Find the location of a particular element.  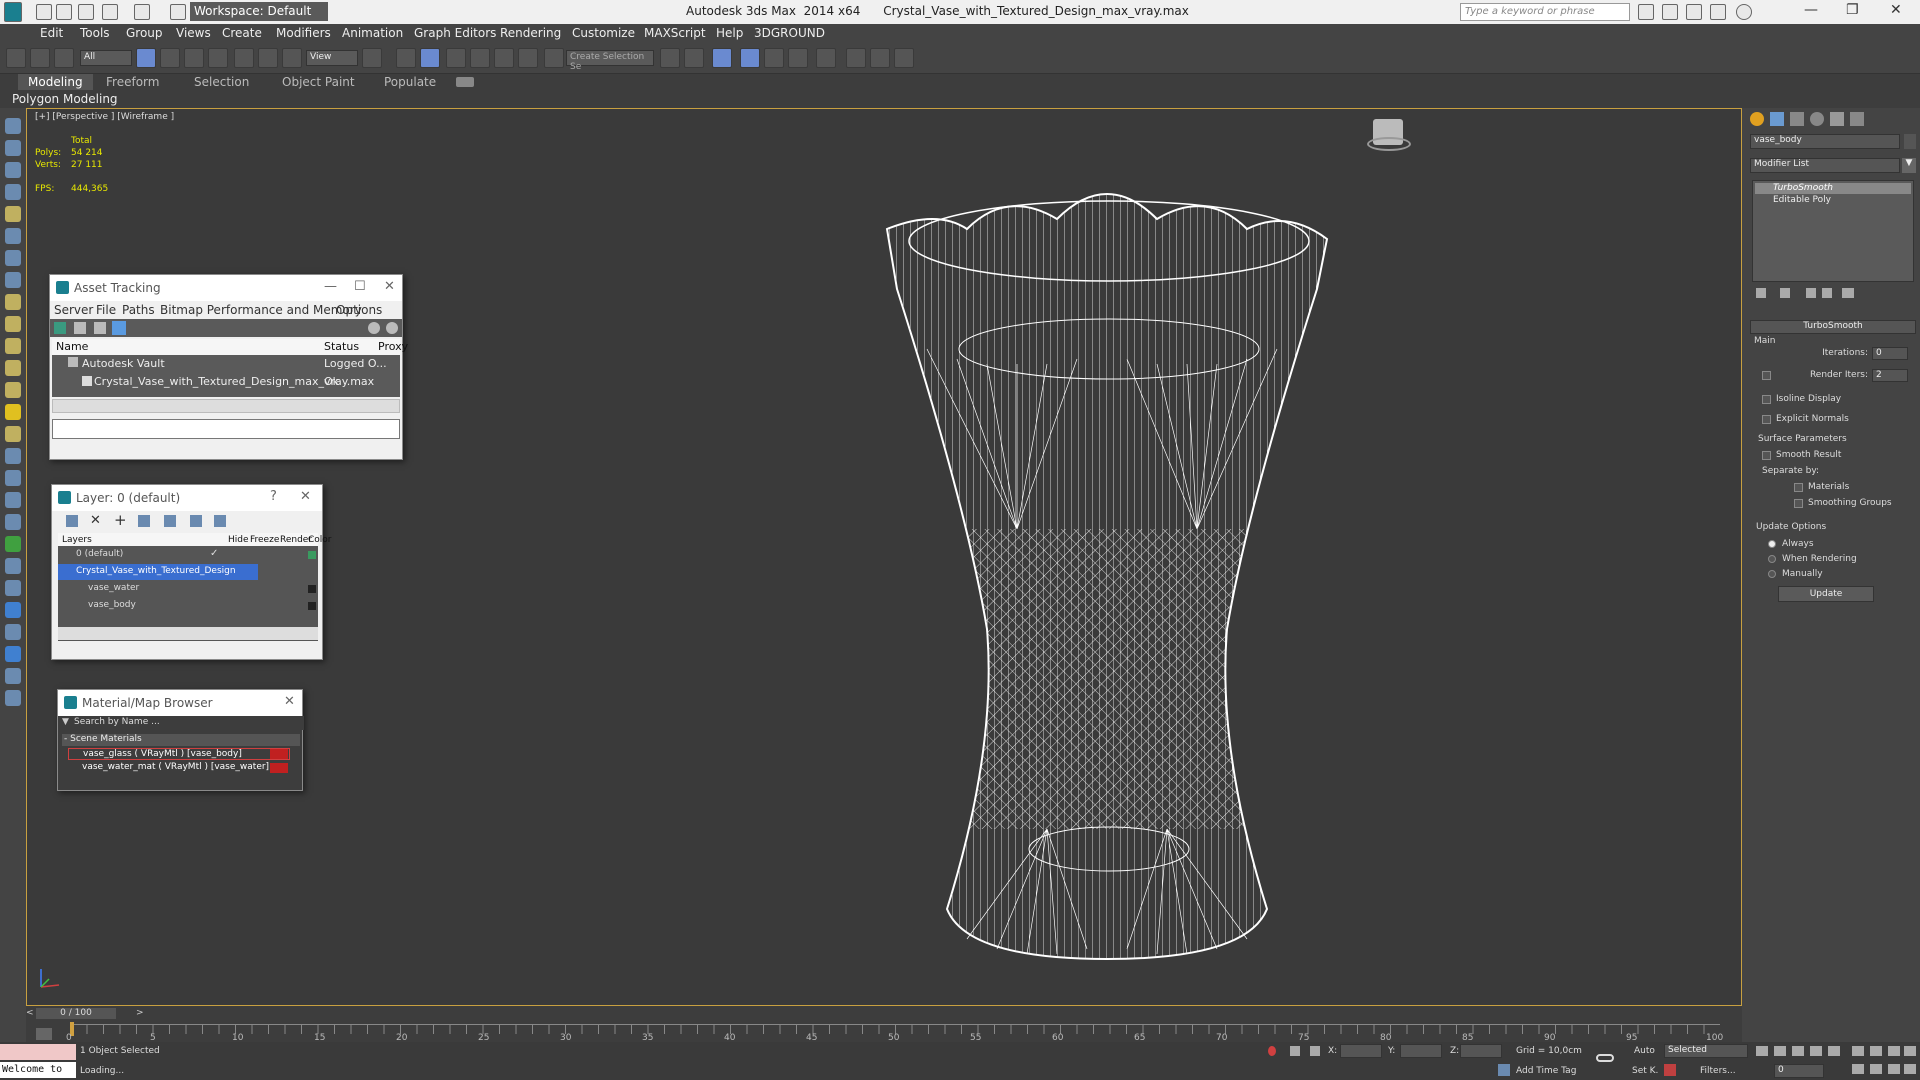

zoom-icon is located at coordinates (1858, 1051).